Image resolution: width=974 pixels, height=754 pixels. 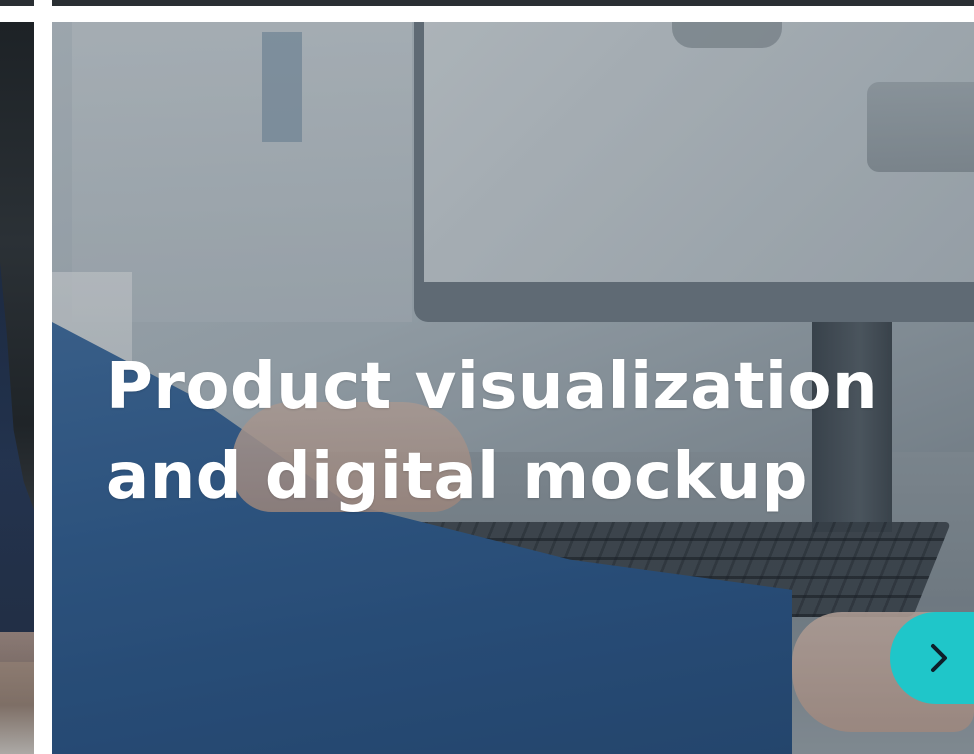 I want to click on chevron-right-icon, so click(x=939, y=658).